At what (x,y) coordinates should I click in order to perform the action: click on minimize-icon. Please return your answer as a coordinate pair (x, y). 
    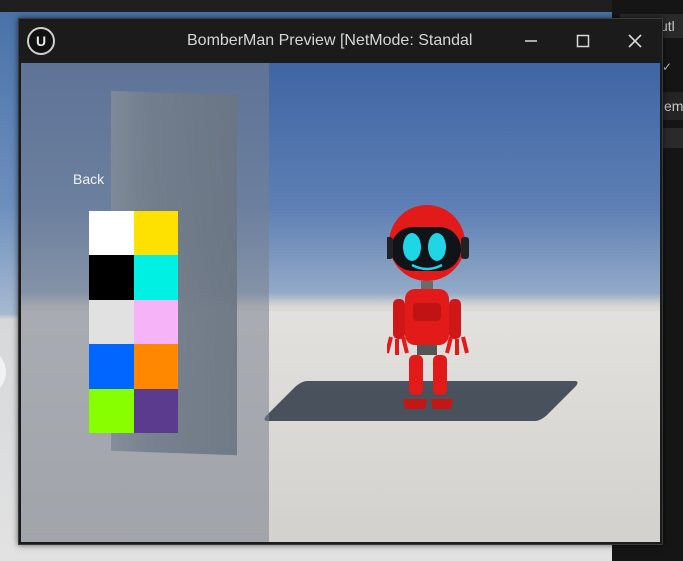
    Looking at the image, I should click on (531, 41).